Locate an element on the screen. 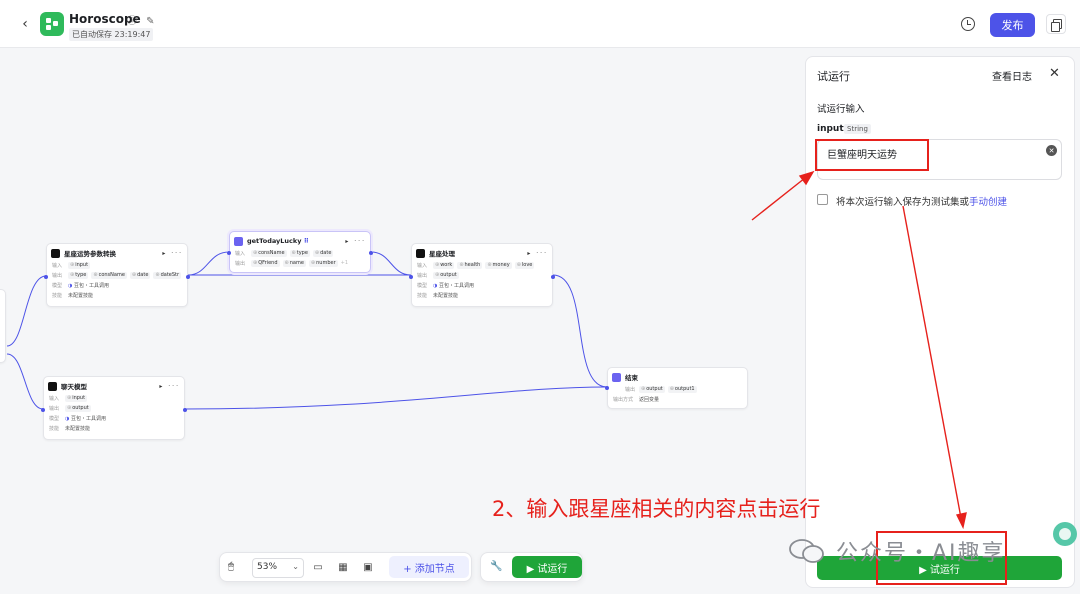  node-title: 聊天模型 is located at coordinates (74, 387).